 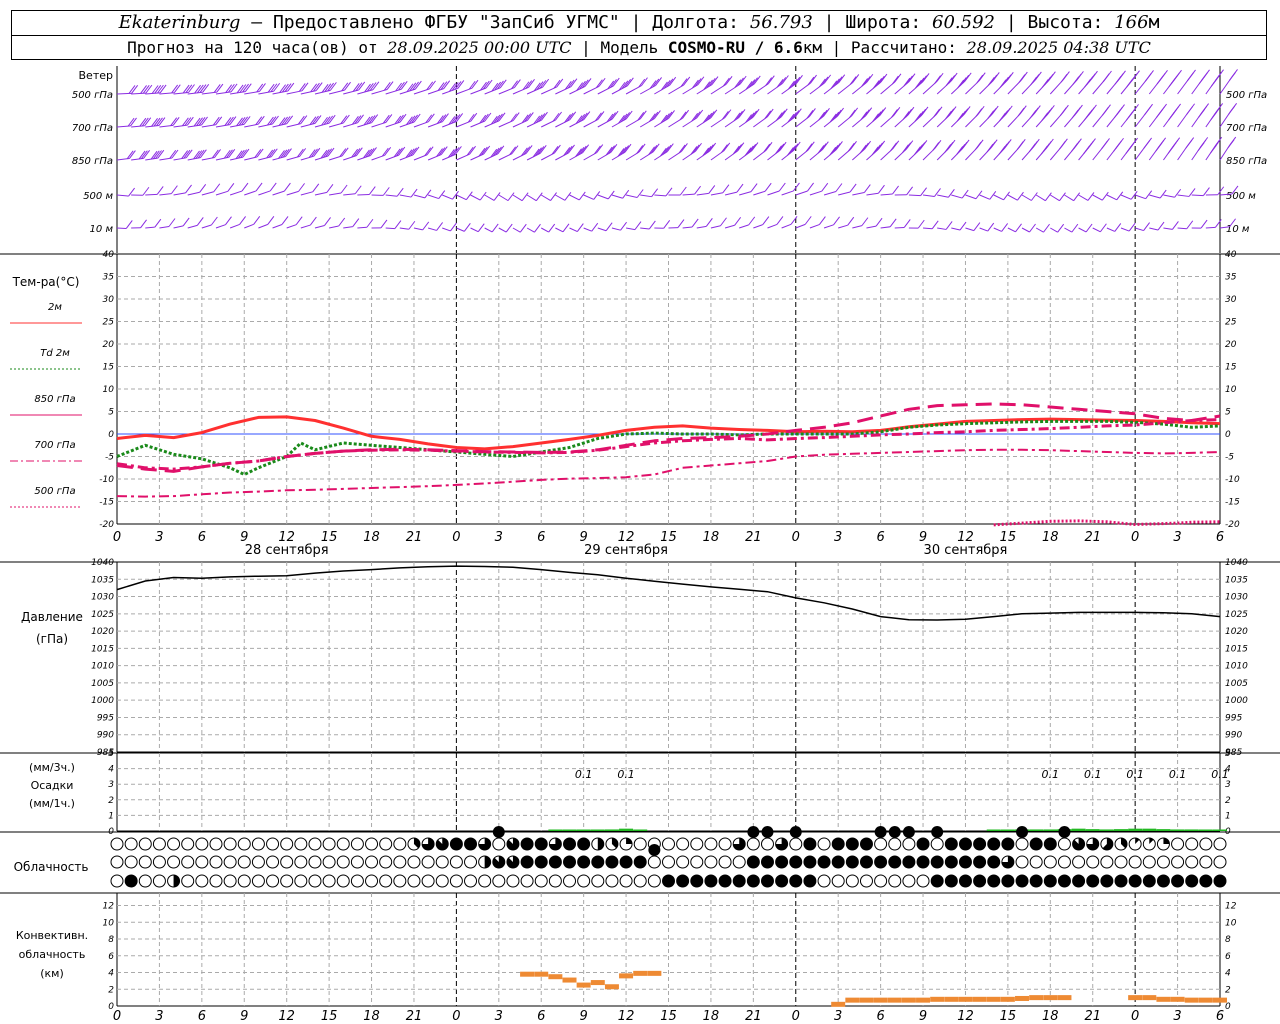 I want to click on pressure-ytick-left: 1005, so click(x=102, y=684).